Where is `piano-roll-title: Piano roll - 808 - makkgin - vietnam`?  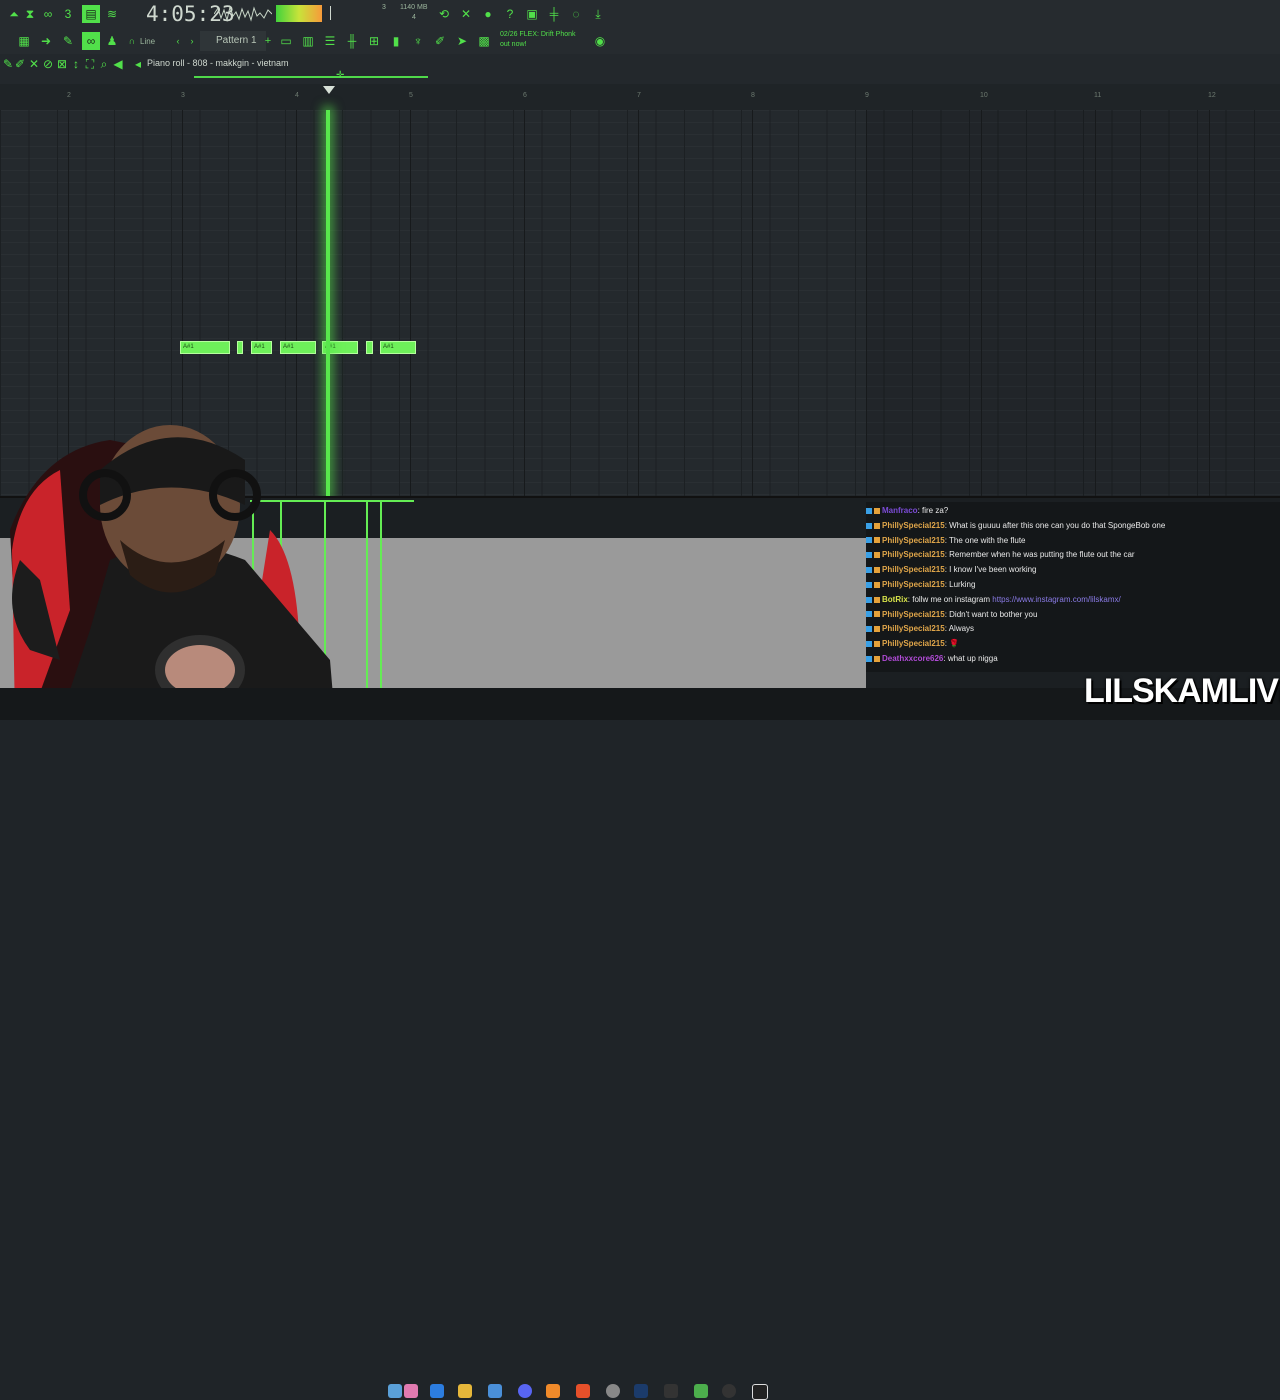 piano-roll-title: Piano roll - 808 - makkgin - vietnam is located at coordinates (218, 63).